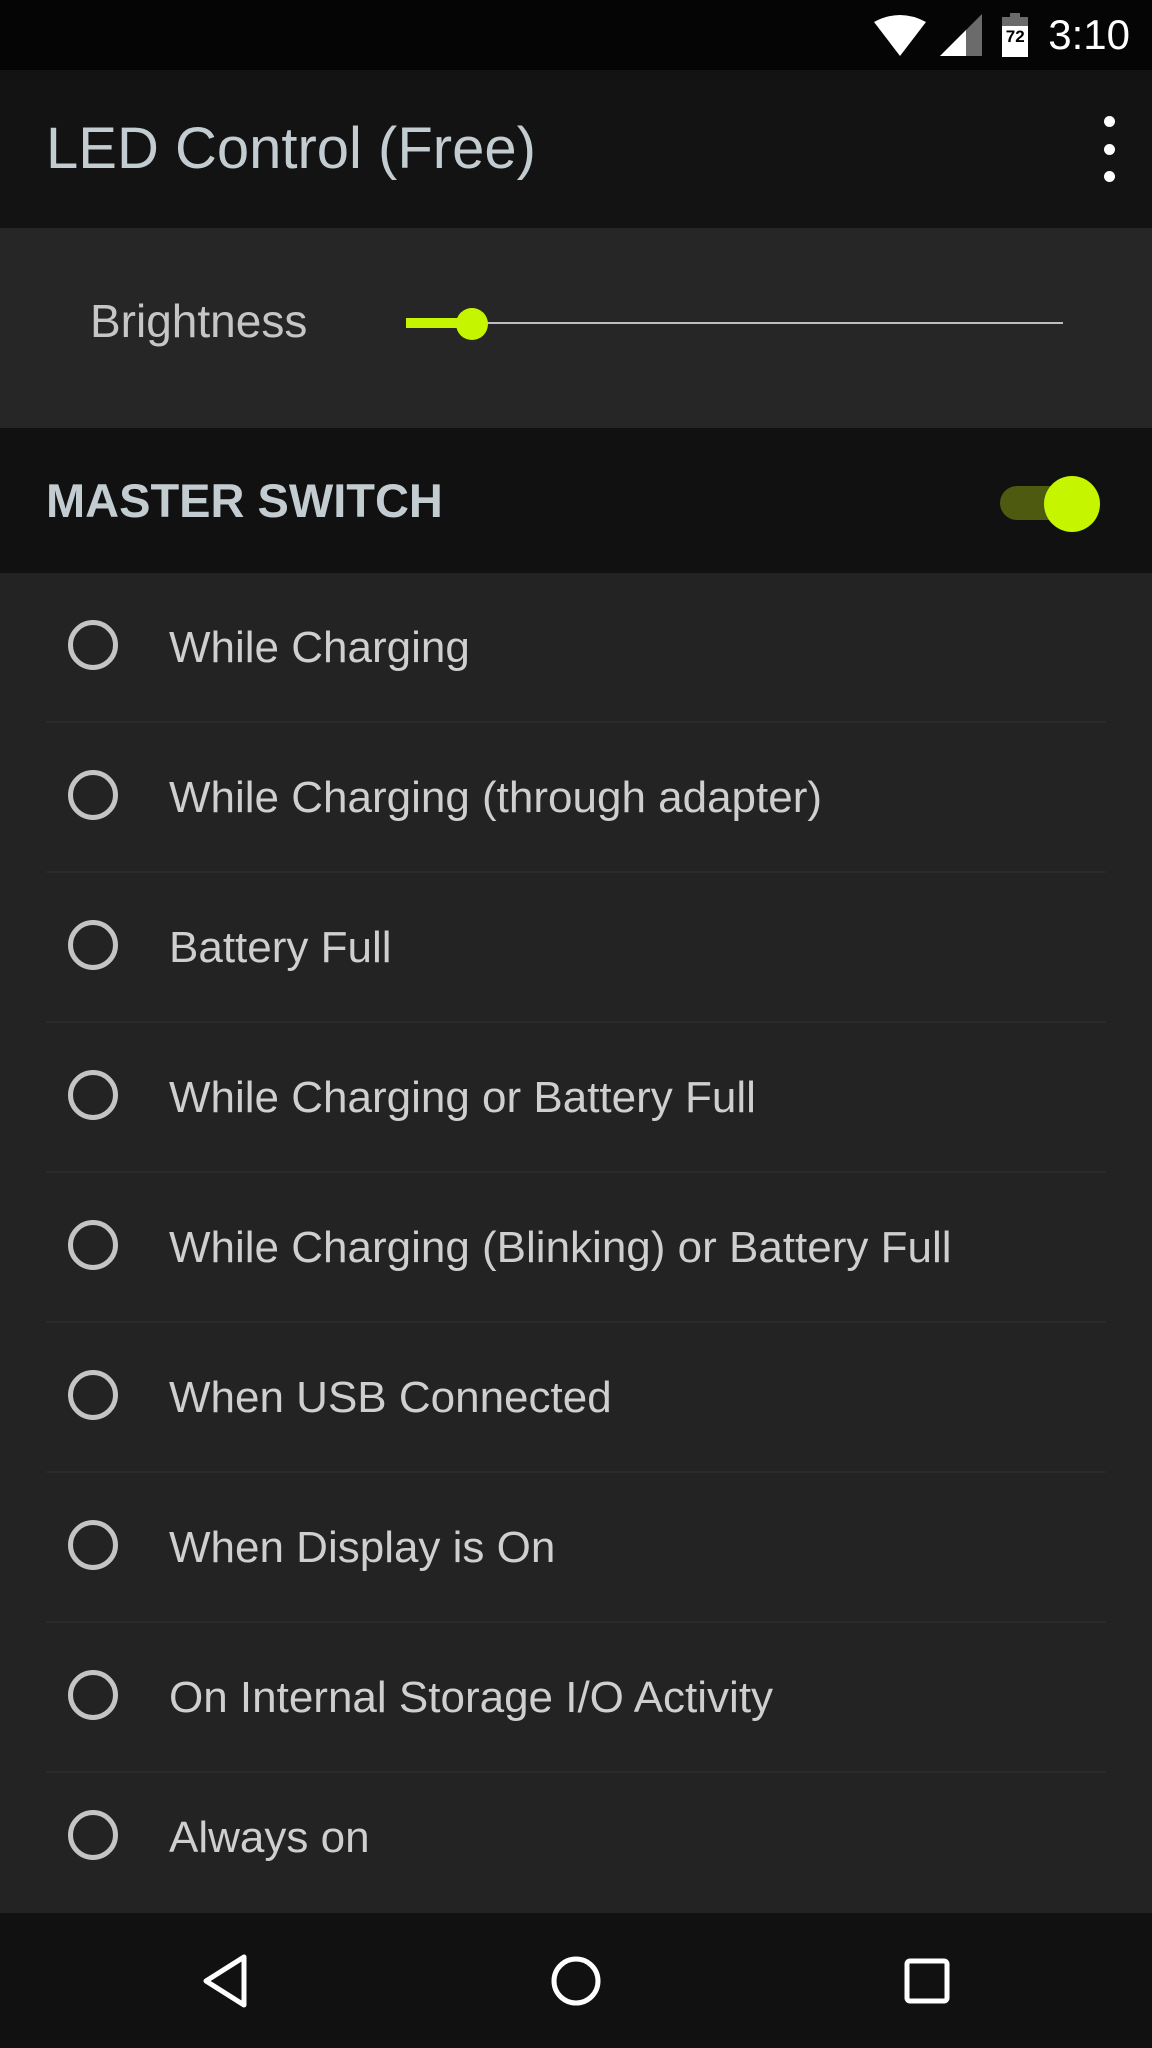 This screenshot has height=2048, width=1152. I want to click on option-row: On Internal Storage I/O Activity, so click(576, 1698).